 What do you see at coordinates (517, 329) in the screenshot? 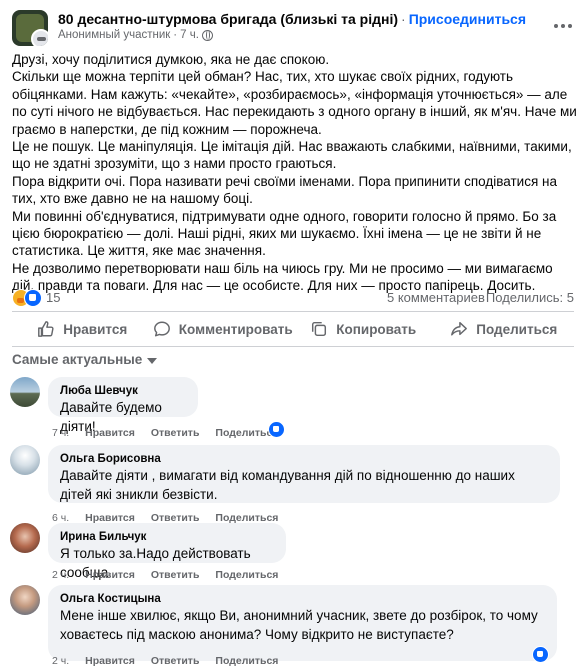
I see `share-label: Поделиться` at bounding box center [517, 329].